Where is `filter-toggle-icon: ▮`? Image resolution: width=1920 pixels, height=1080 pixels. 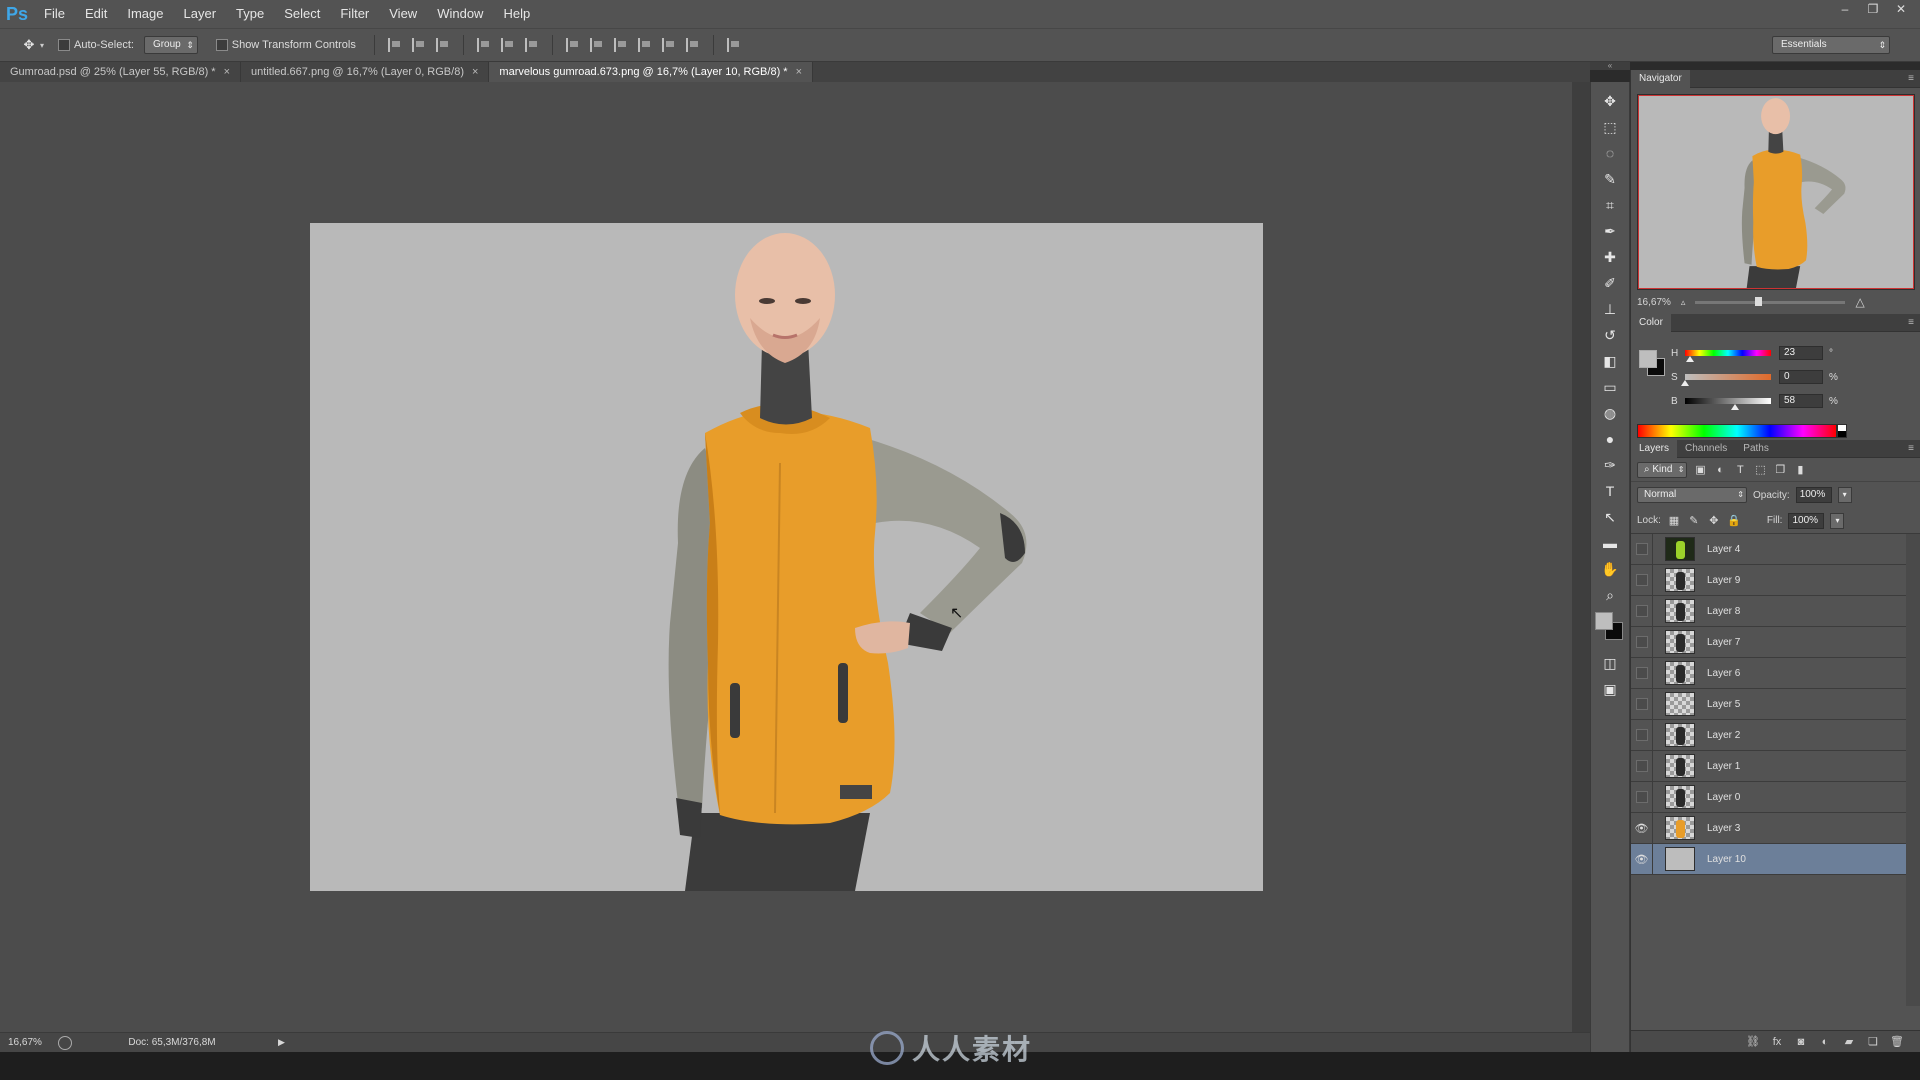
filter-toggle-icon: ▮ is located at coordinates (1800, 470).